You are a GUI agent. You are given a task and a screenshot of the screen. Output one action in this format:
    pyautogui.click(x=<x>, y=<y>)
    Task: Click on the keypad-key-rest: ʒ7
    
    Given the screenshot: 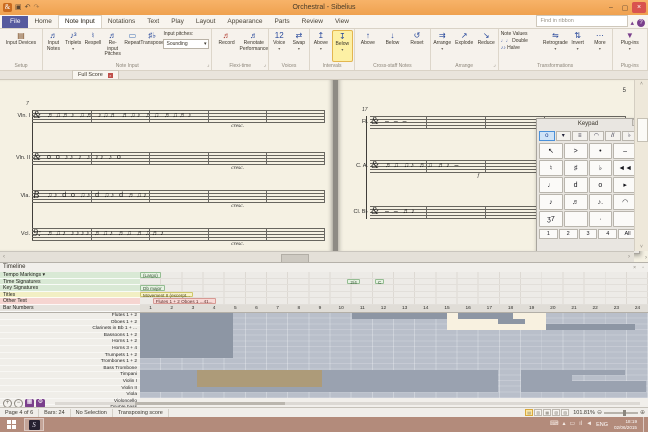 What is the action you would take?
    pyautogui.click(x=551, y=219)
    